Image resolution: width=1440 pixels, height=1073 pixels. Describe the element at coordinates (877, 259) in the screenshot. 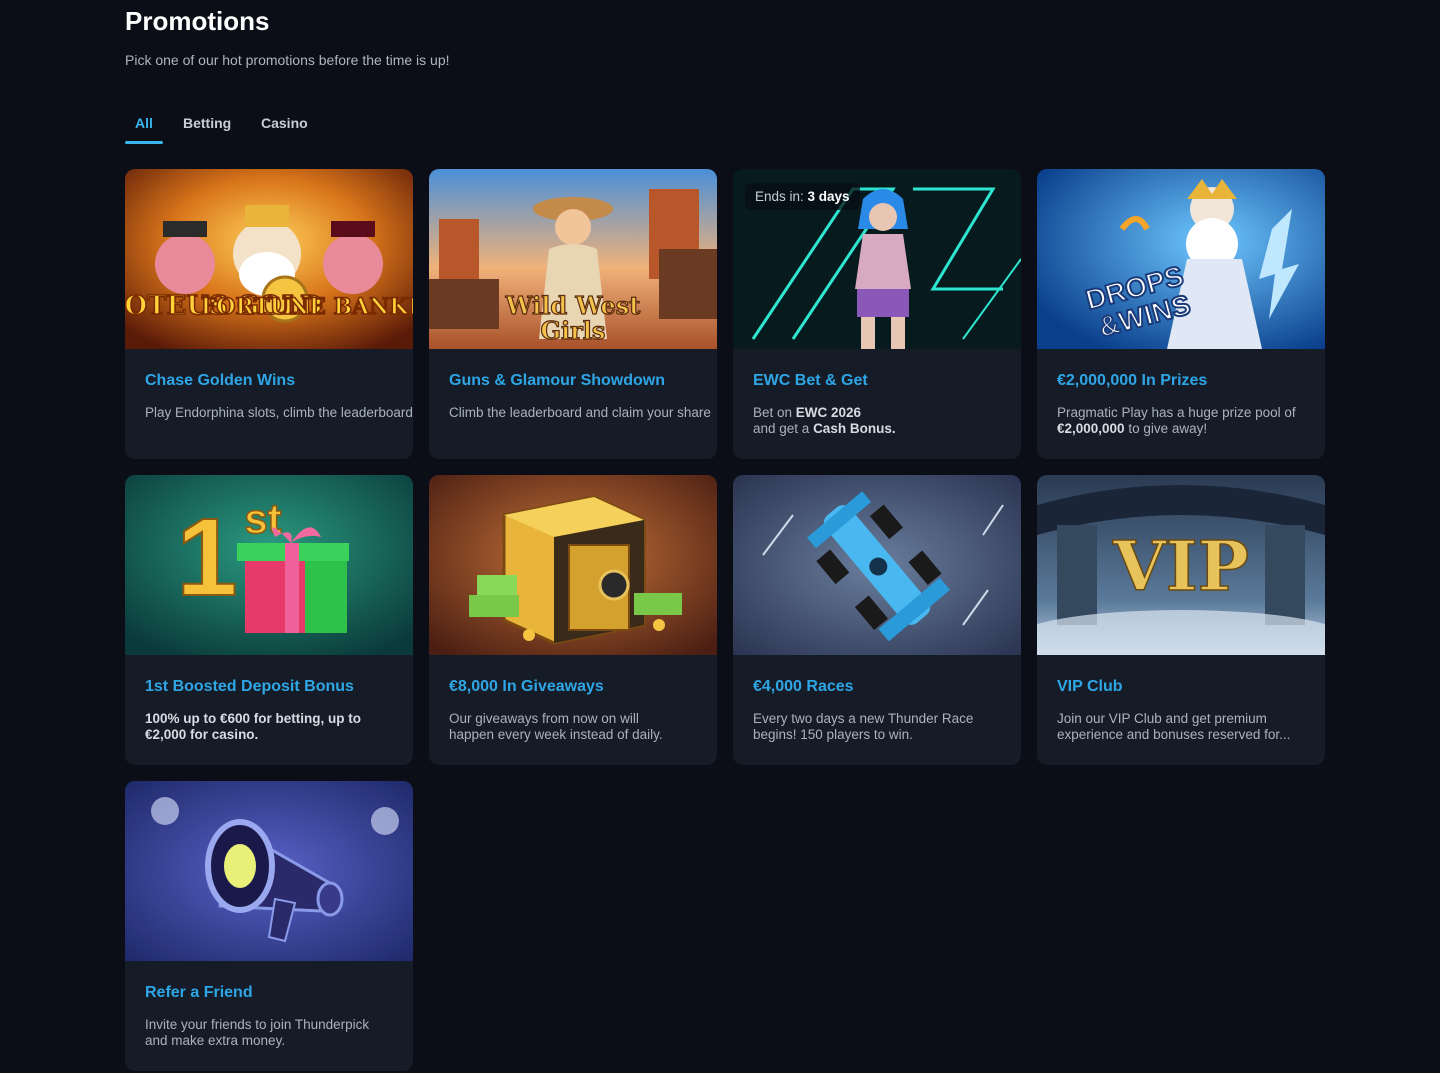

I see `esports-character-image: Ends in: 3 days` at that location.